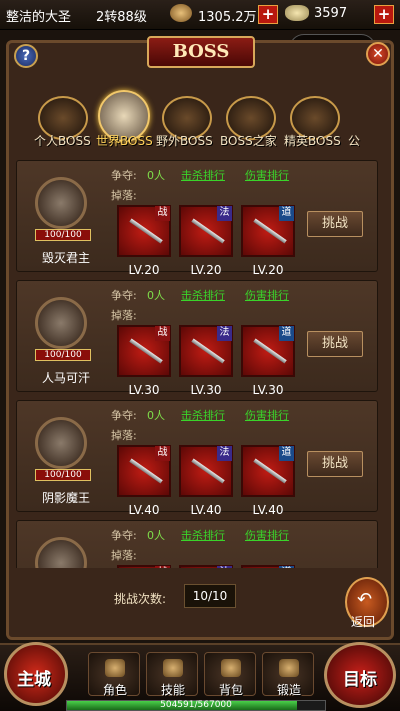  I want to click on tab-world-boss: 世界BOSS, so click(124, 140).